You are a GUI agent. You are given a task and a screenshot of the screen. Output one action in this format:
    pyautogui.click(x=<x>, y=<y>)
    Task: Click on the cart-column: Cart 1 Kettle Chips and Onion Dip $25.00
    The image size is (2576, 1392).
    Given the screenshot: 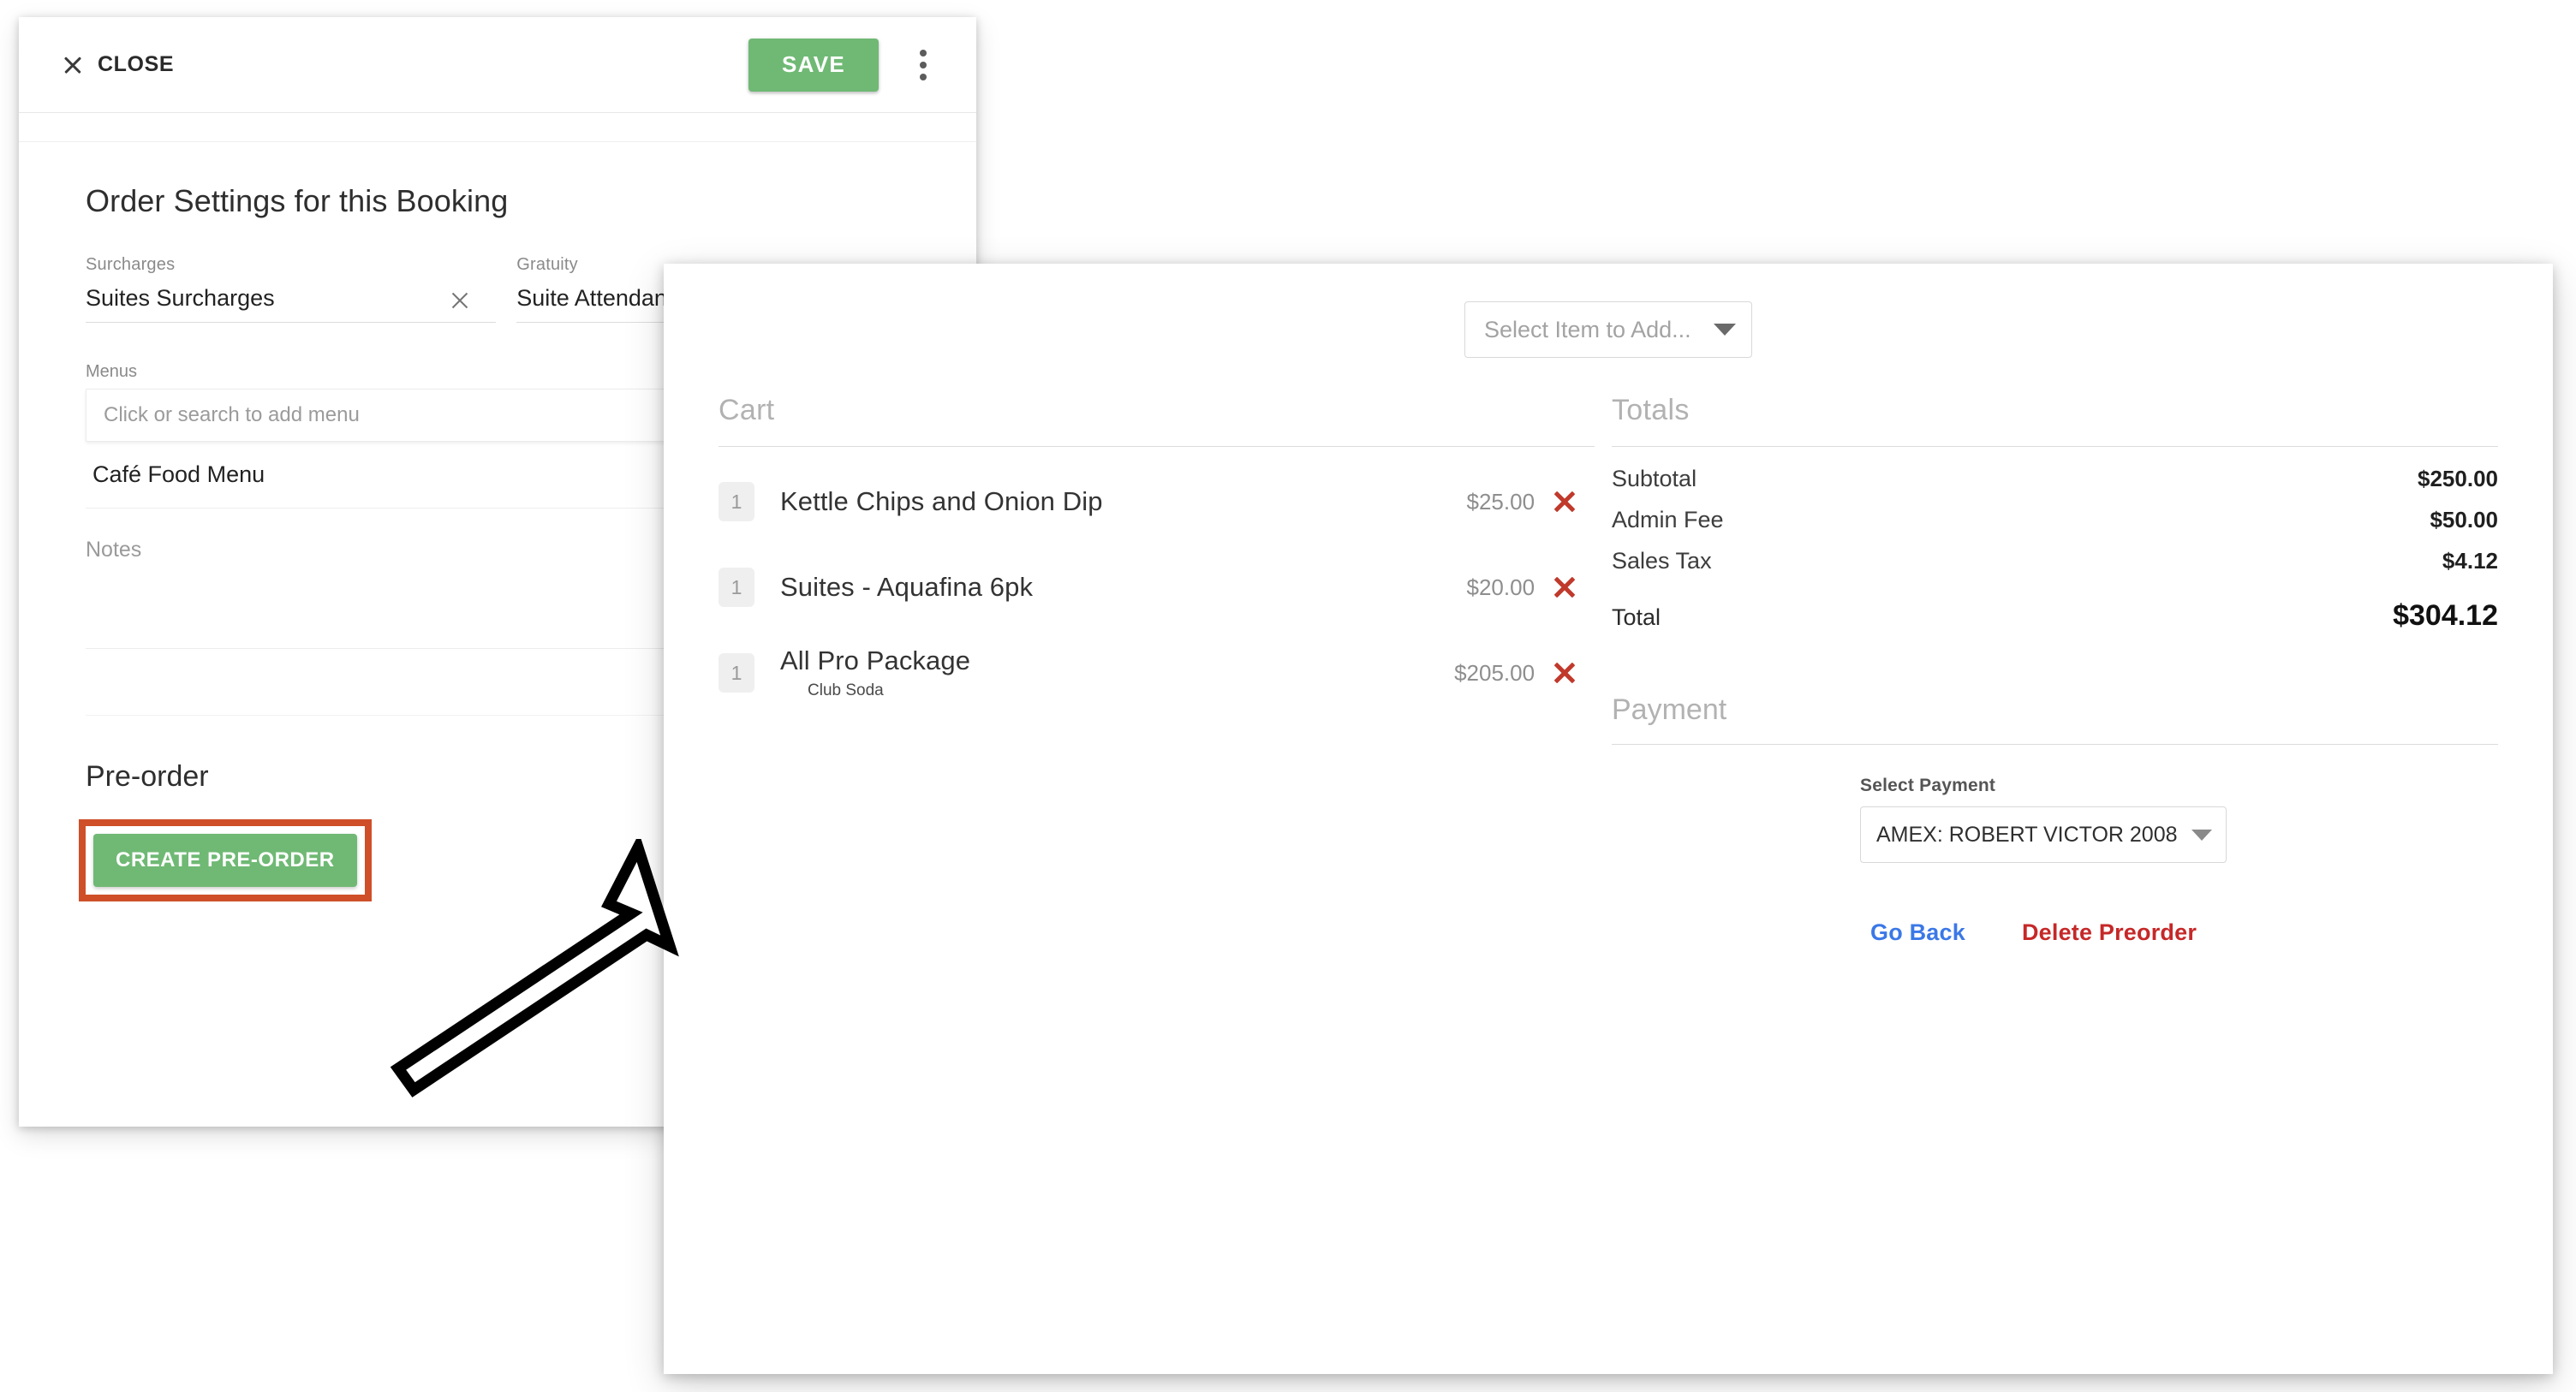 What is the action you would take?
    pyautogui.click(x=1157, y=670)
    